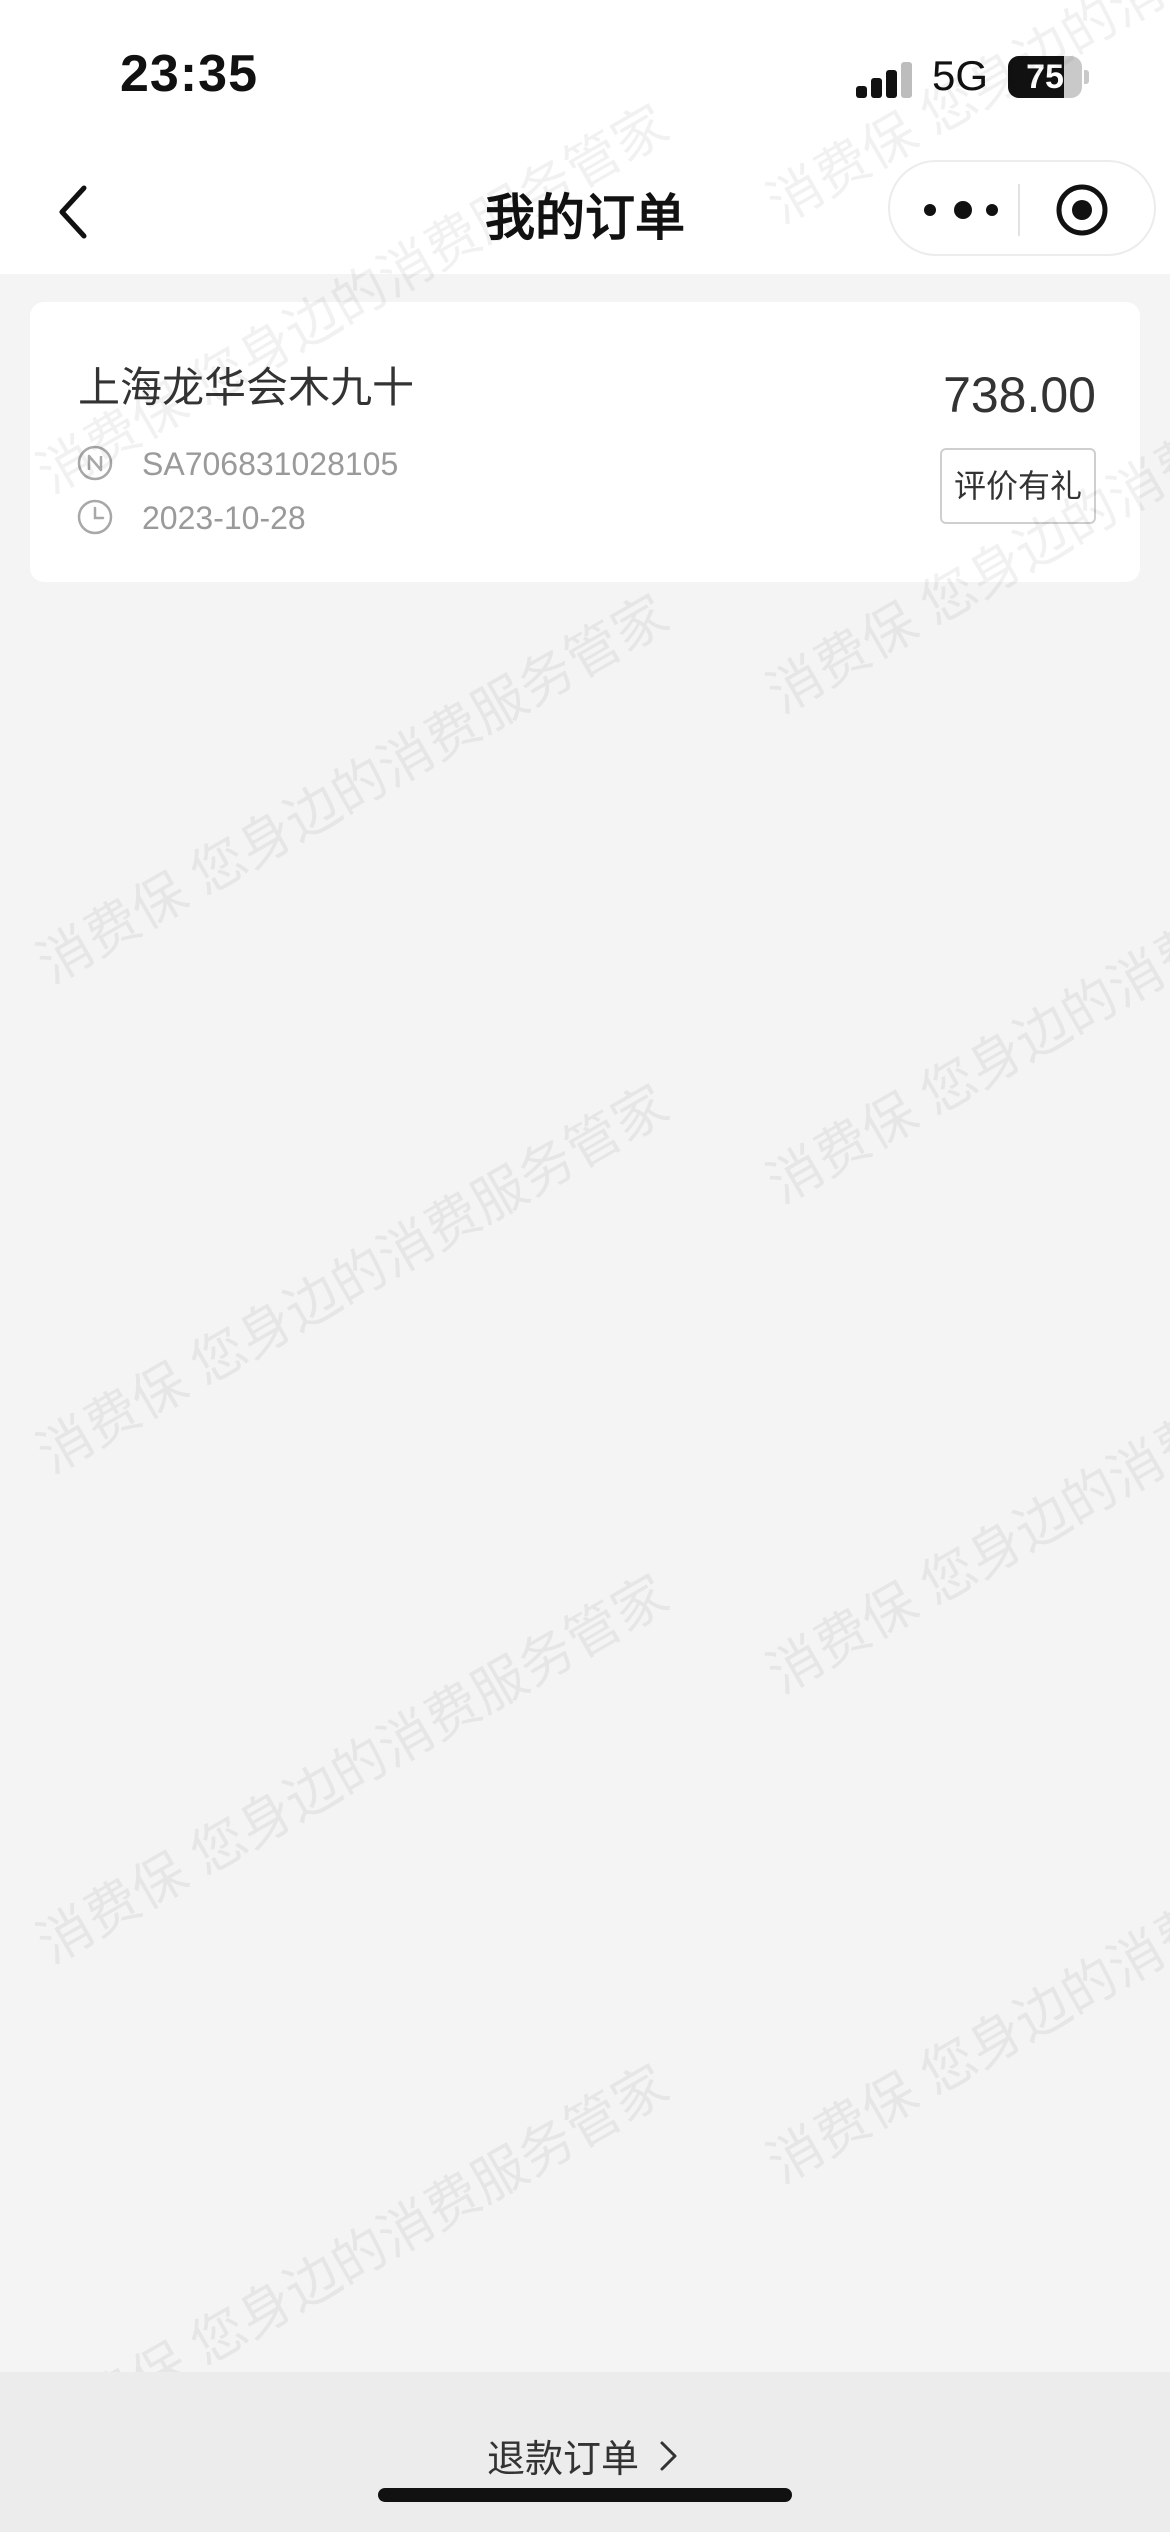  I want to click on navigation-bar: 我的订单, so click(585, 212).